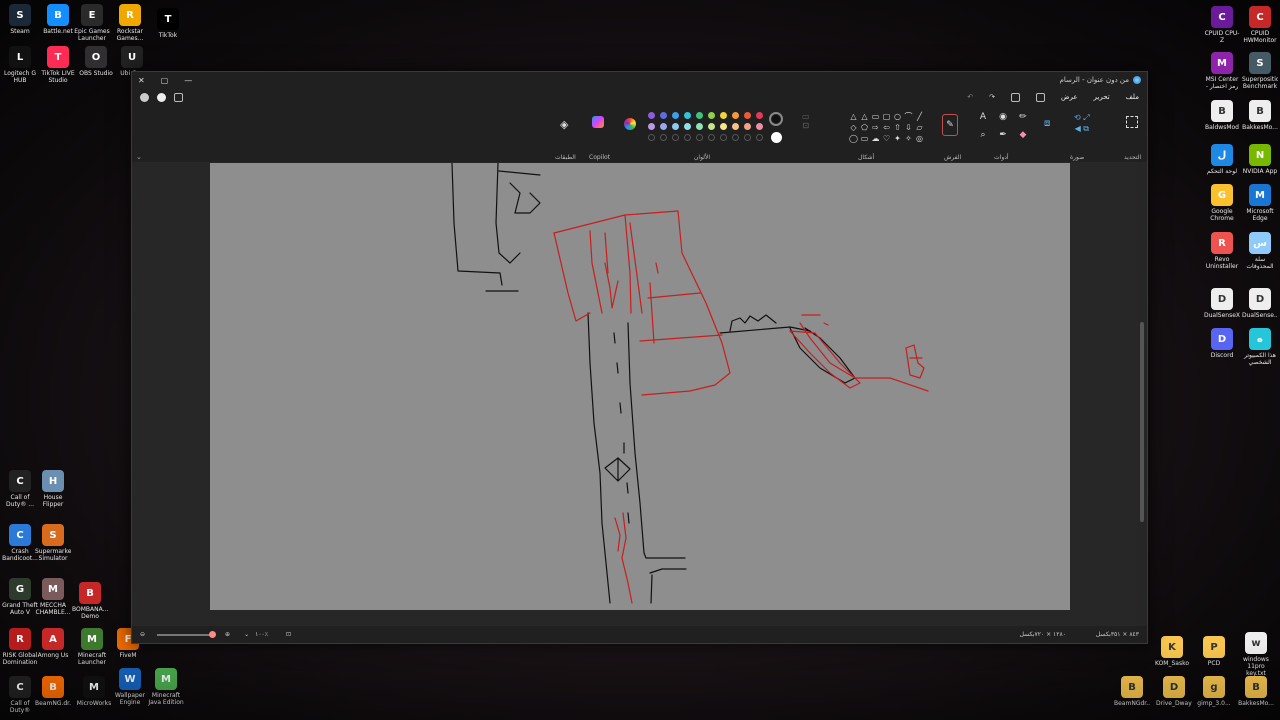 The width and height of the screenshot is (1280, 720). What do you see at coordinates (20, 597) in the screenshot?
I see `desktop-icon: G Grand Theft Auto V` at bounding box center [20, 597].